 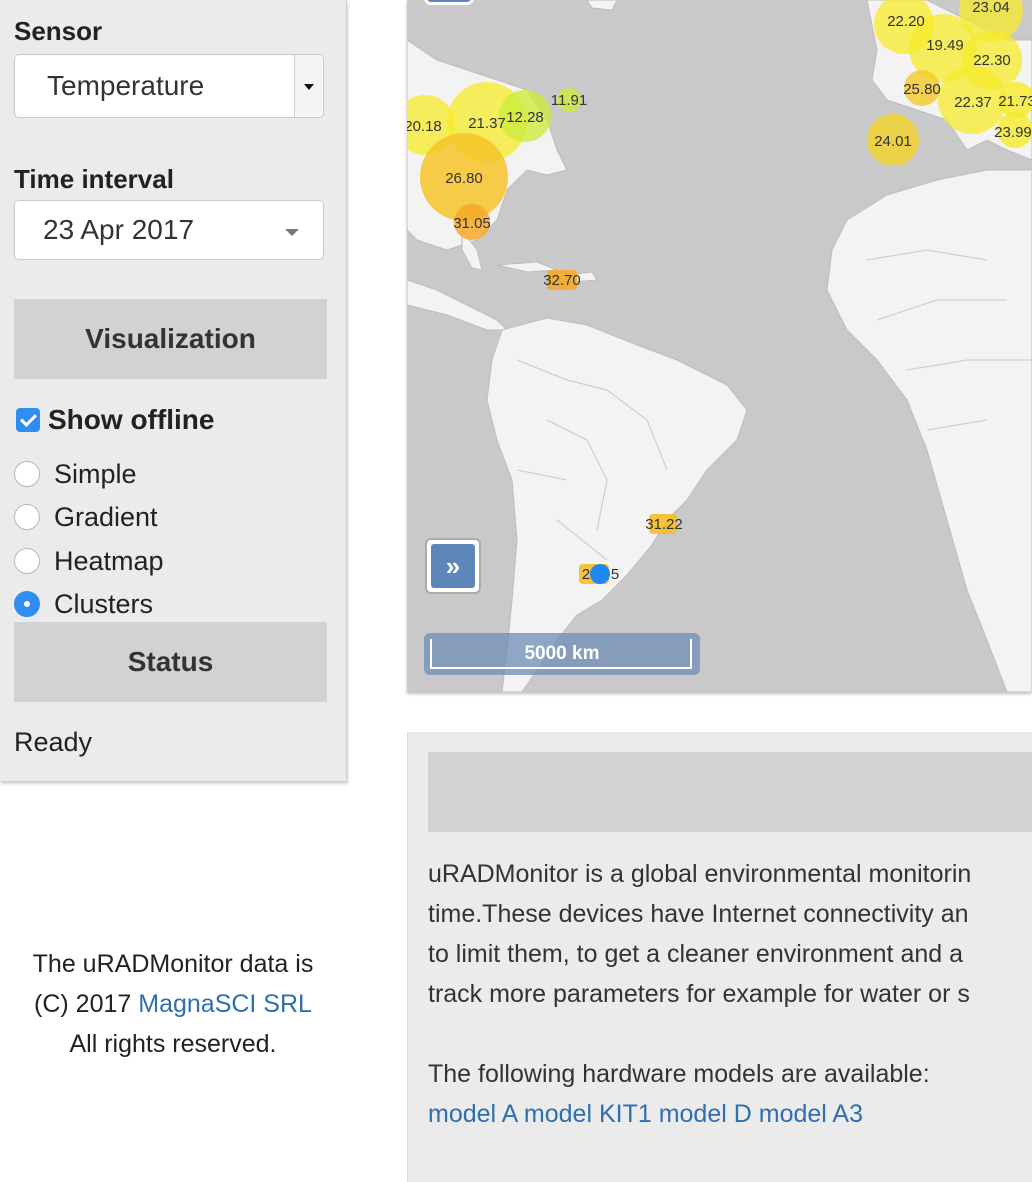 I want to click on radio-simple, so click(x=27, y=474).